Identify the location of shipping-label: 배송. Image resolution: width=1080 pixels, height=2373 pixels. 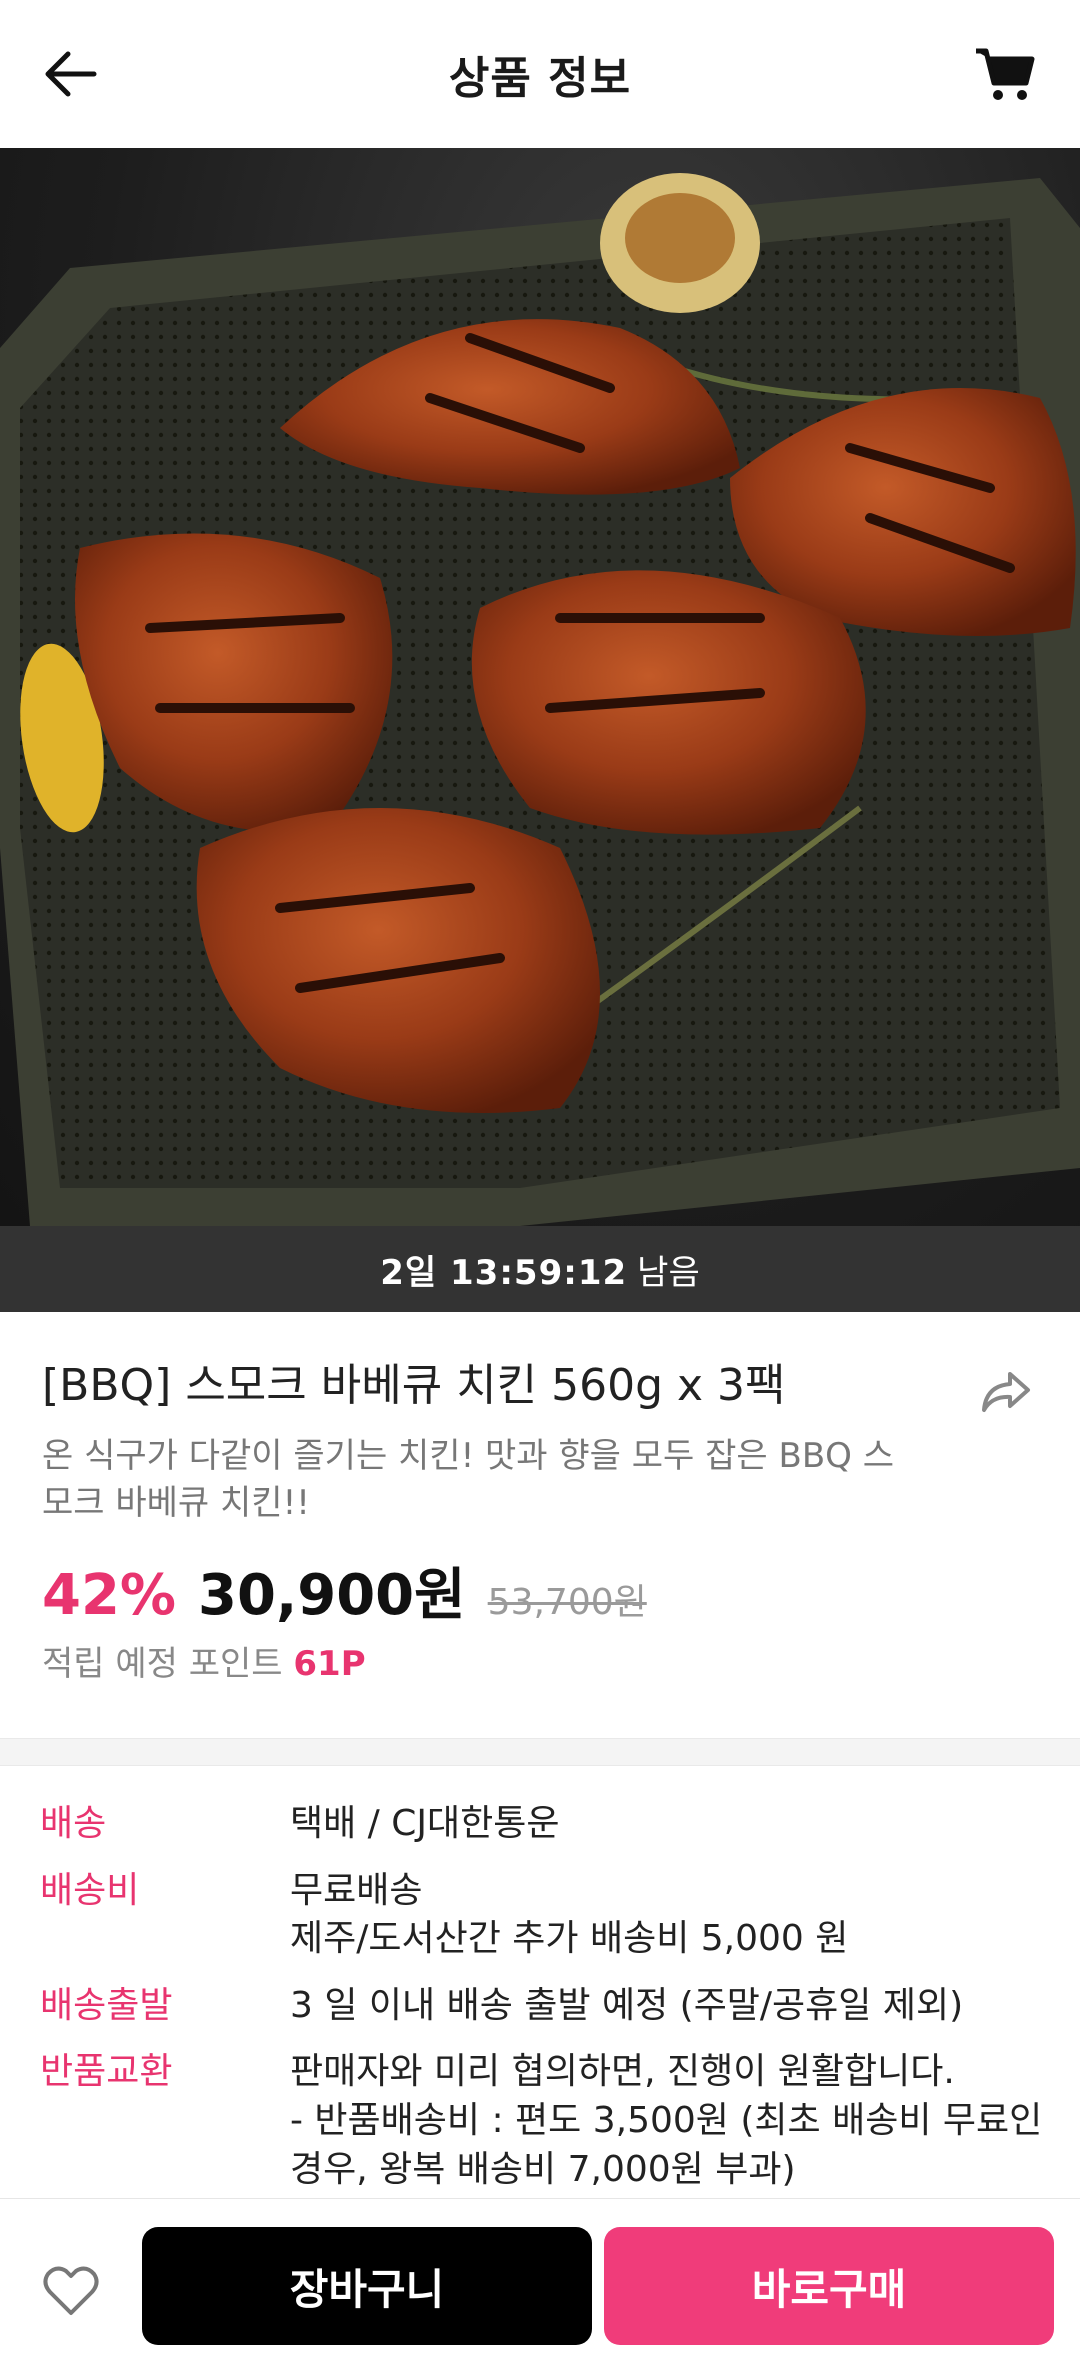
(73, 1823).